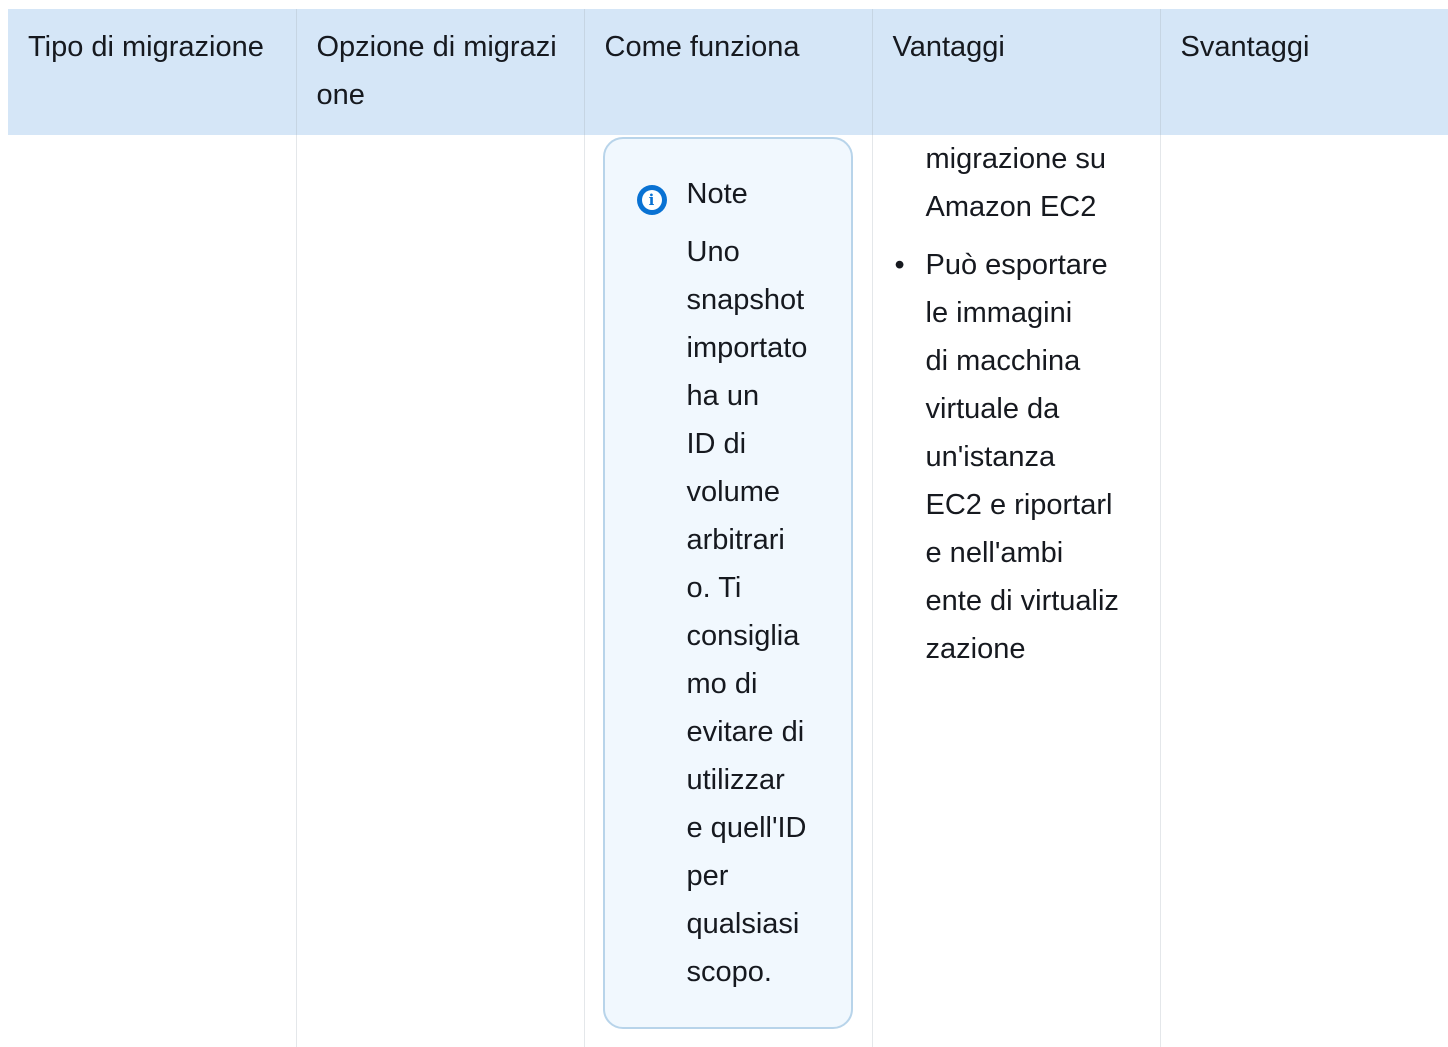  Describe the element at coordinates (1304, 72) in the screenshot. I see `header-svantaggi: Svantaggi` at that location.